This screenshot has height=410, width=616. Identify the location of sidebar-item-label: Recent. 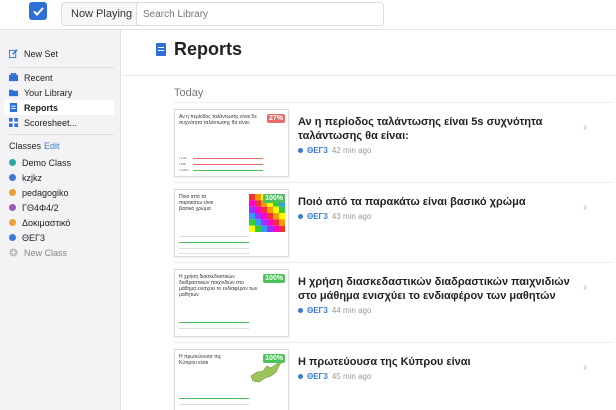
(38, 77).